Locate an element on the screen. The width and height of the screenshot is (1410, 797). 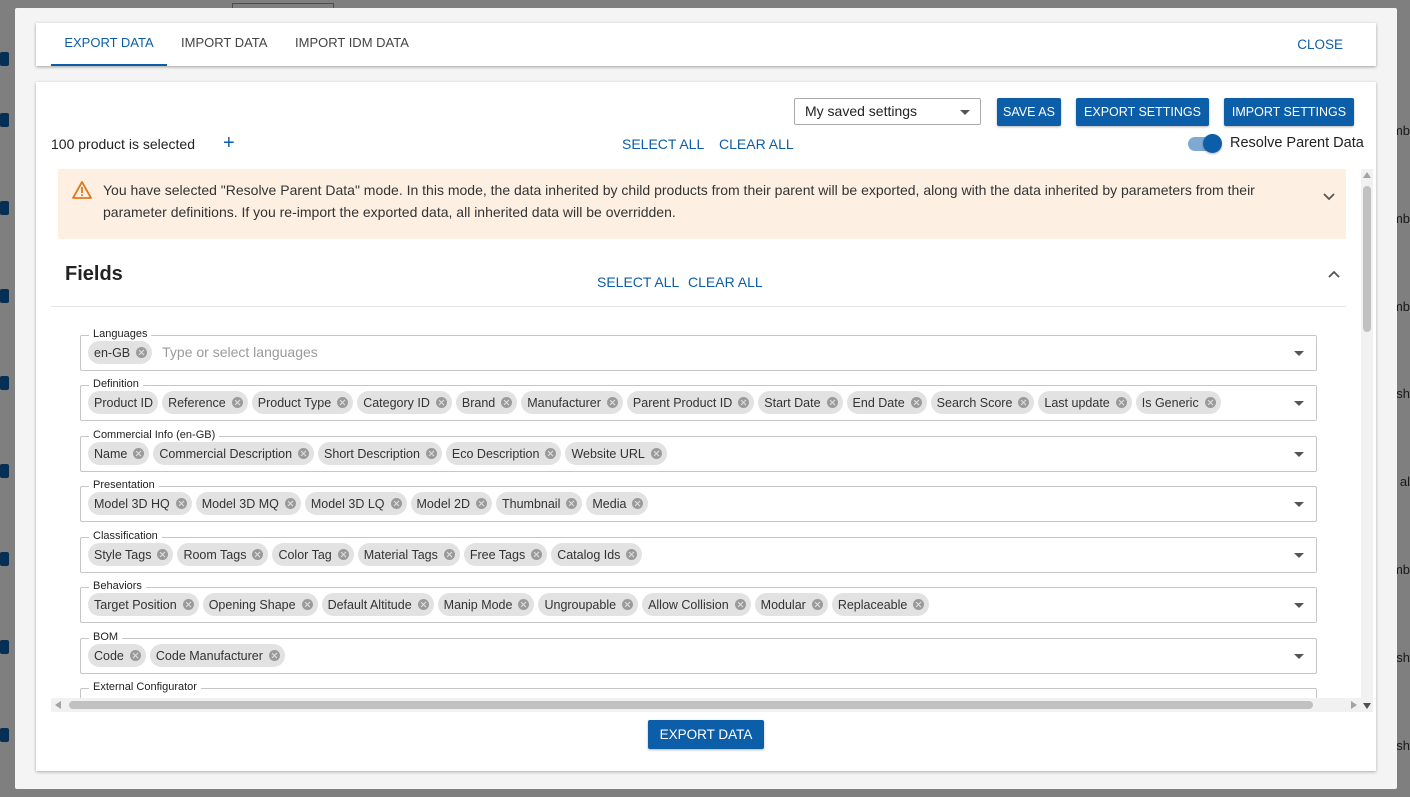
chip: Short Description is located at coordinates (380, 453).